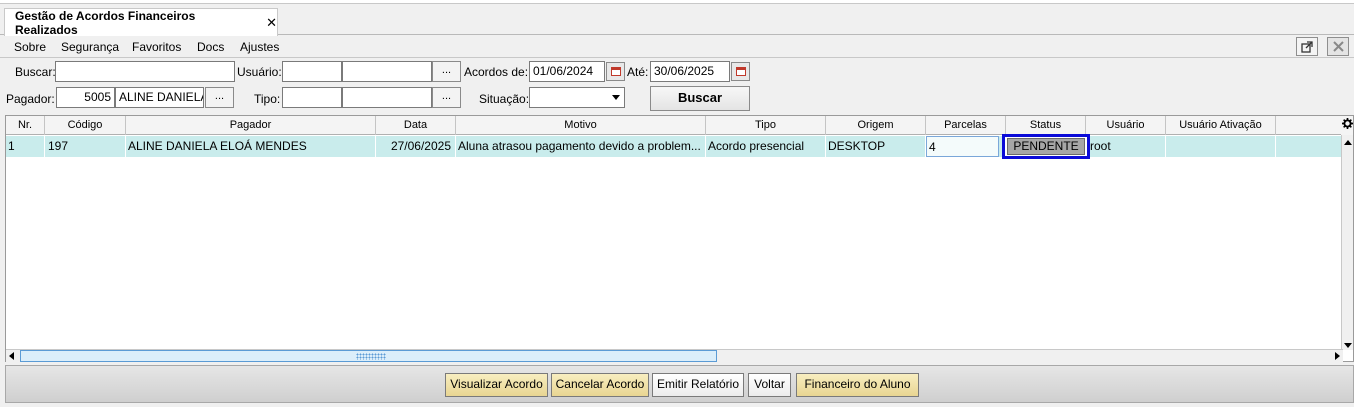 This screenshot has width=1354, height=407. What do you see at coordinates (25, 146) in the screenshot?
I see `cell-nr: 1` at bounding box center [25, 146].